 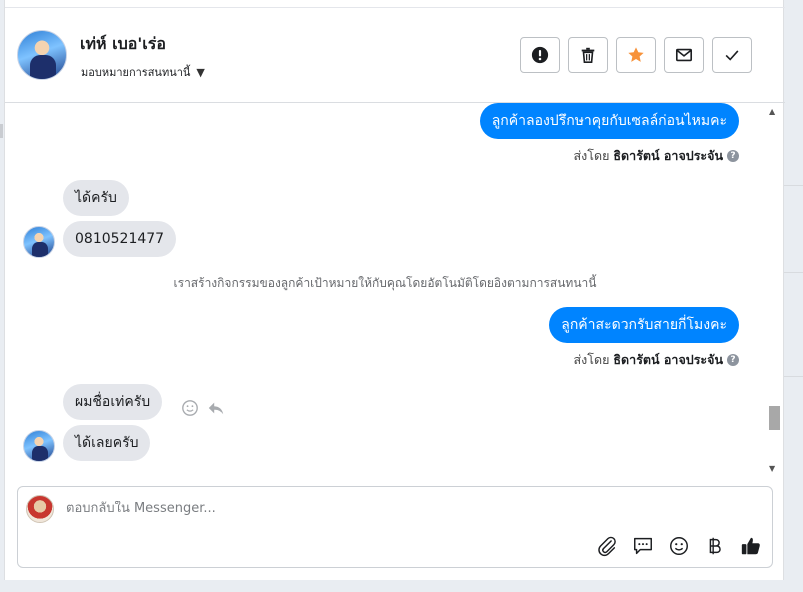 I want to click on message-tools, so click(x=203, y=408).